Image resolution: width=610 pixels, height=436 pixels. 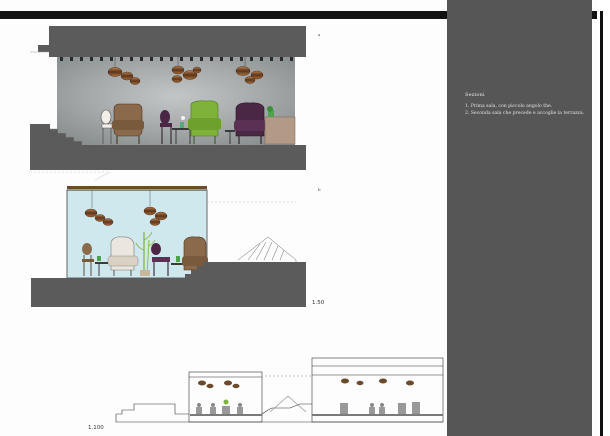 What do you see at coordinates (319, 189) in the screenshot?
I see `section-marker-b: b` at bounding box center [319, 189].